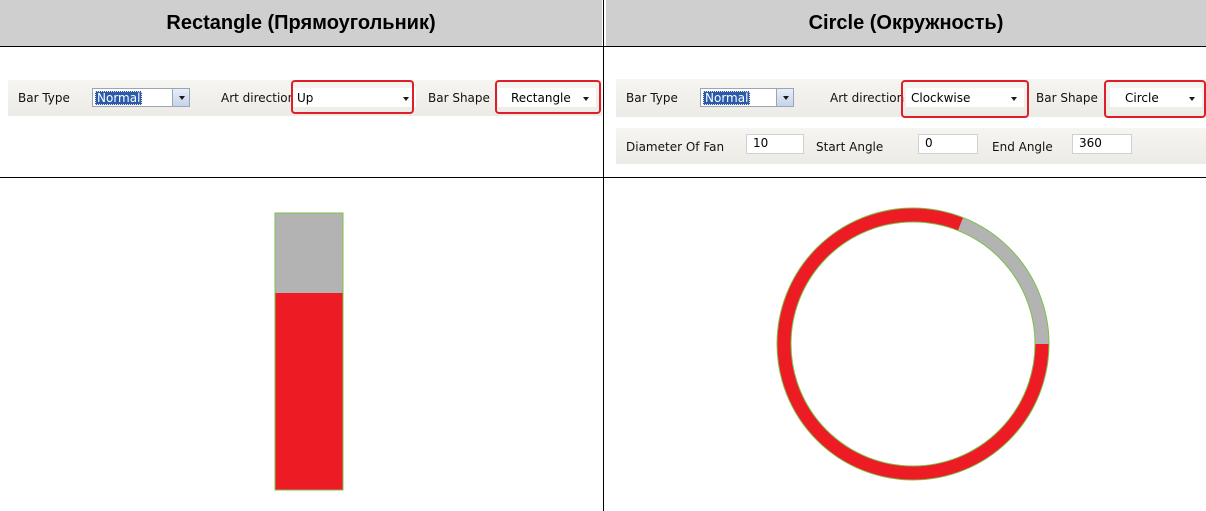 The height and width of the screenshot is (511, 1206). I want to click on diameter-label: Diameter Of Fan, so click(675, 147).